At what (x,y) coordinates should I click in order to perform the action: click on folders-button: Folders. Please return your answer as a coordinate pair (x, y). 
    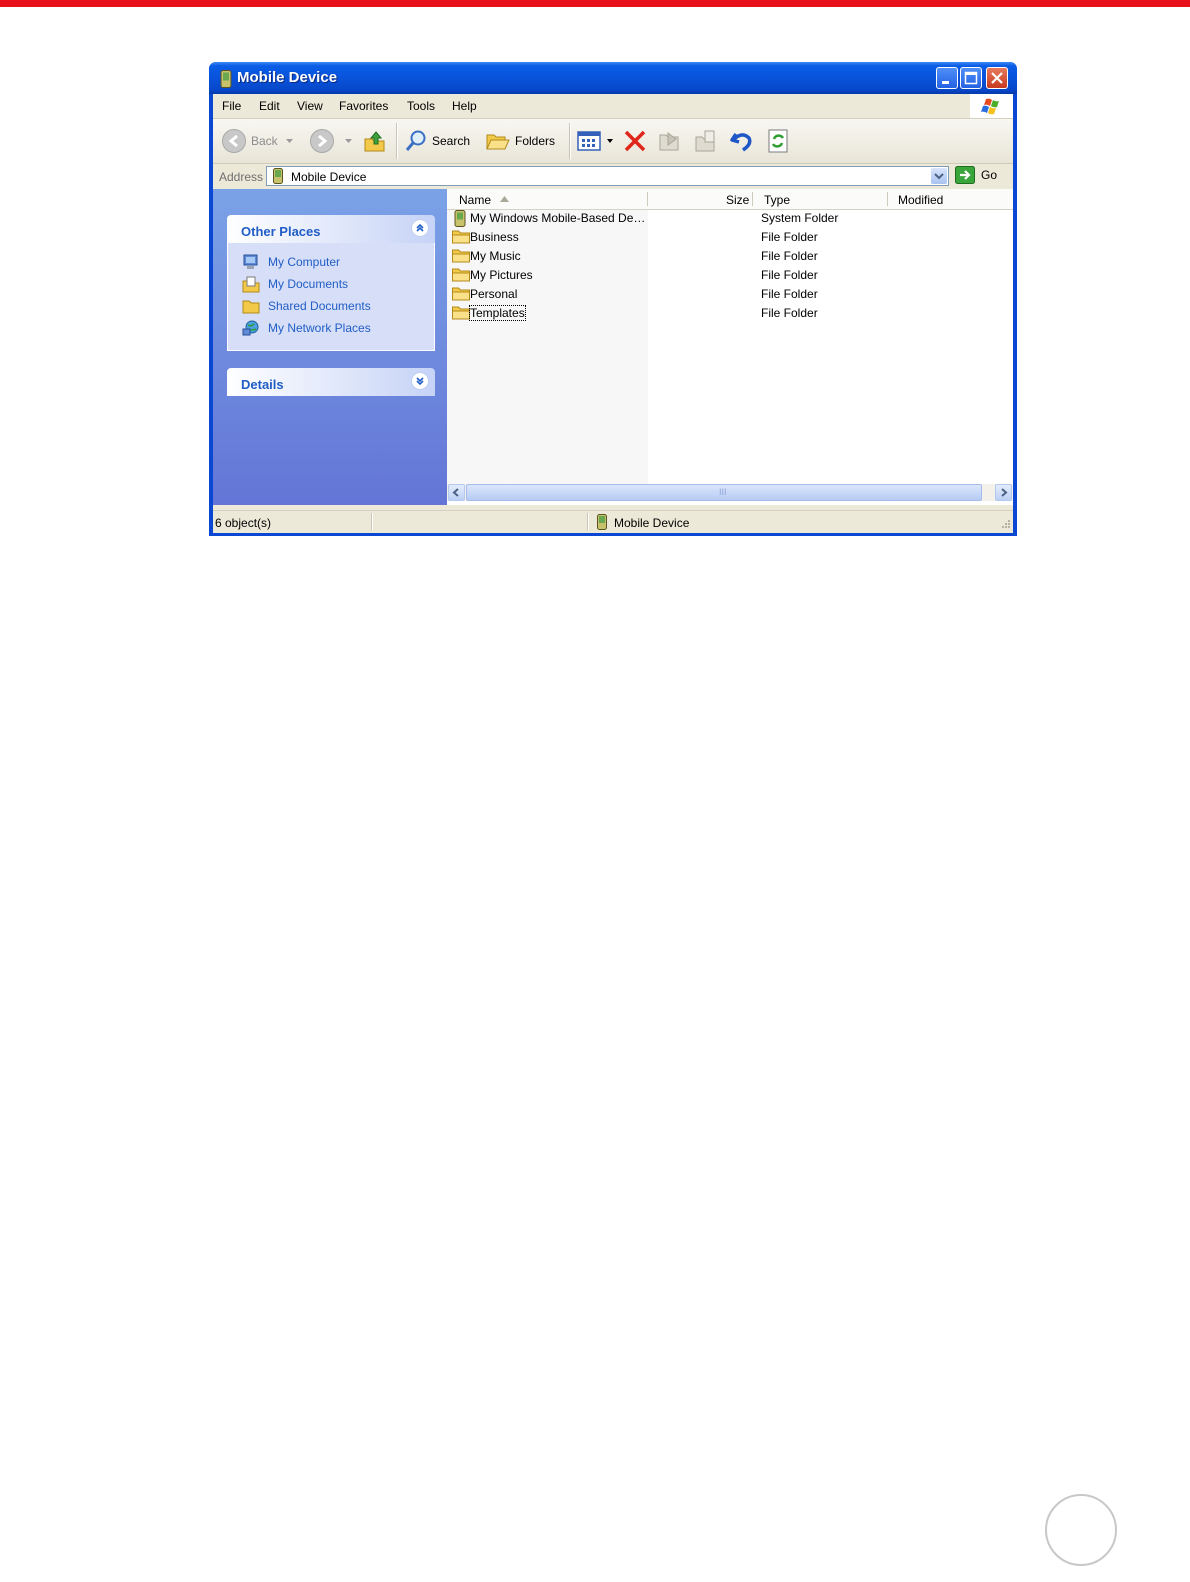
    Looking at the image, I should click on (520, 141).